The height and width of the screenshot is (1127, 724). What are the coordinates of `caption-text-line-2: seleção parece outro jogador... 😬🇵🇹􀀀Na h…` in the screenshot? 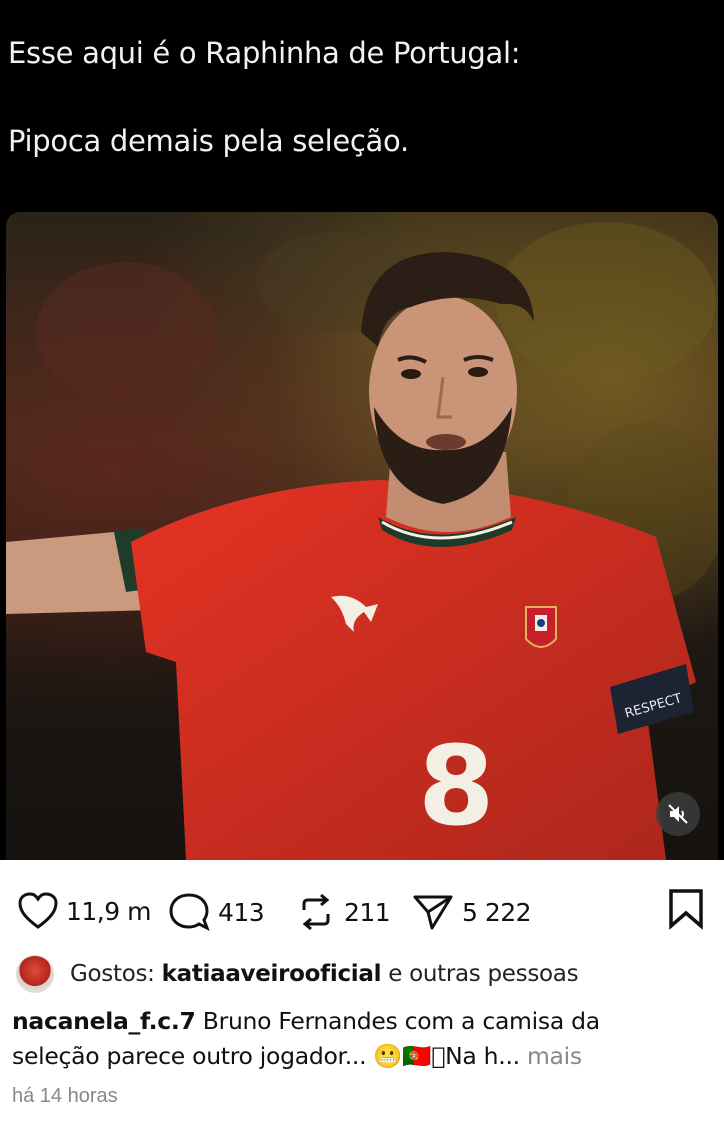 It's located at (266, 1056).